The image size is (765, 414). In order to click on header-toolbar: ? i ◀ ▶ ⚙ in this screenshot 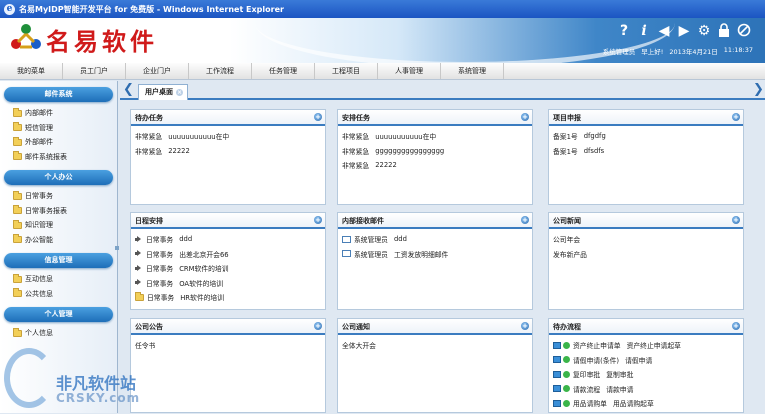, I will do `click(684, 31)`.